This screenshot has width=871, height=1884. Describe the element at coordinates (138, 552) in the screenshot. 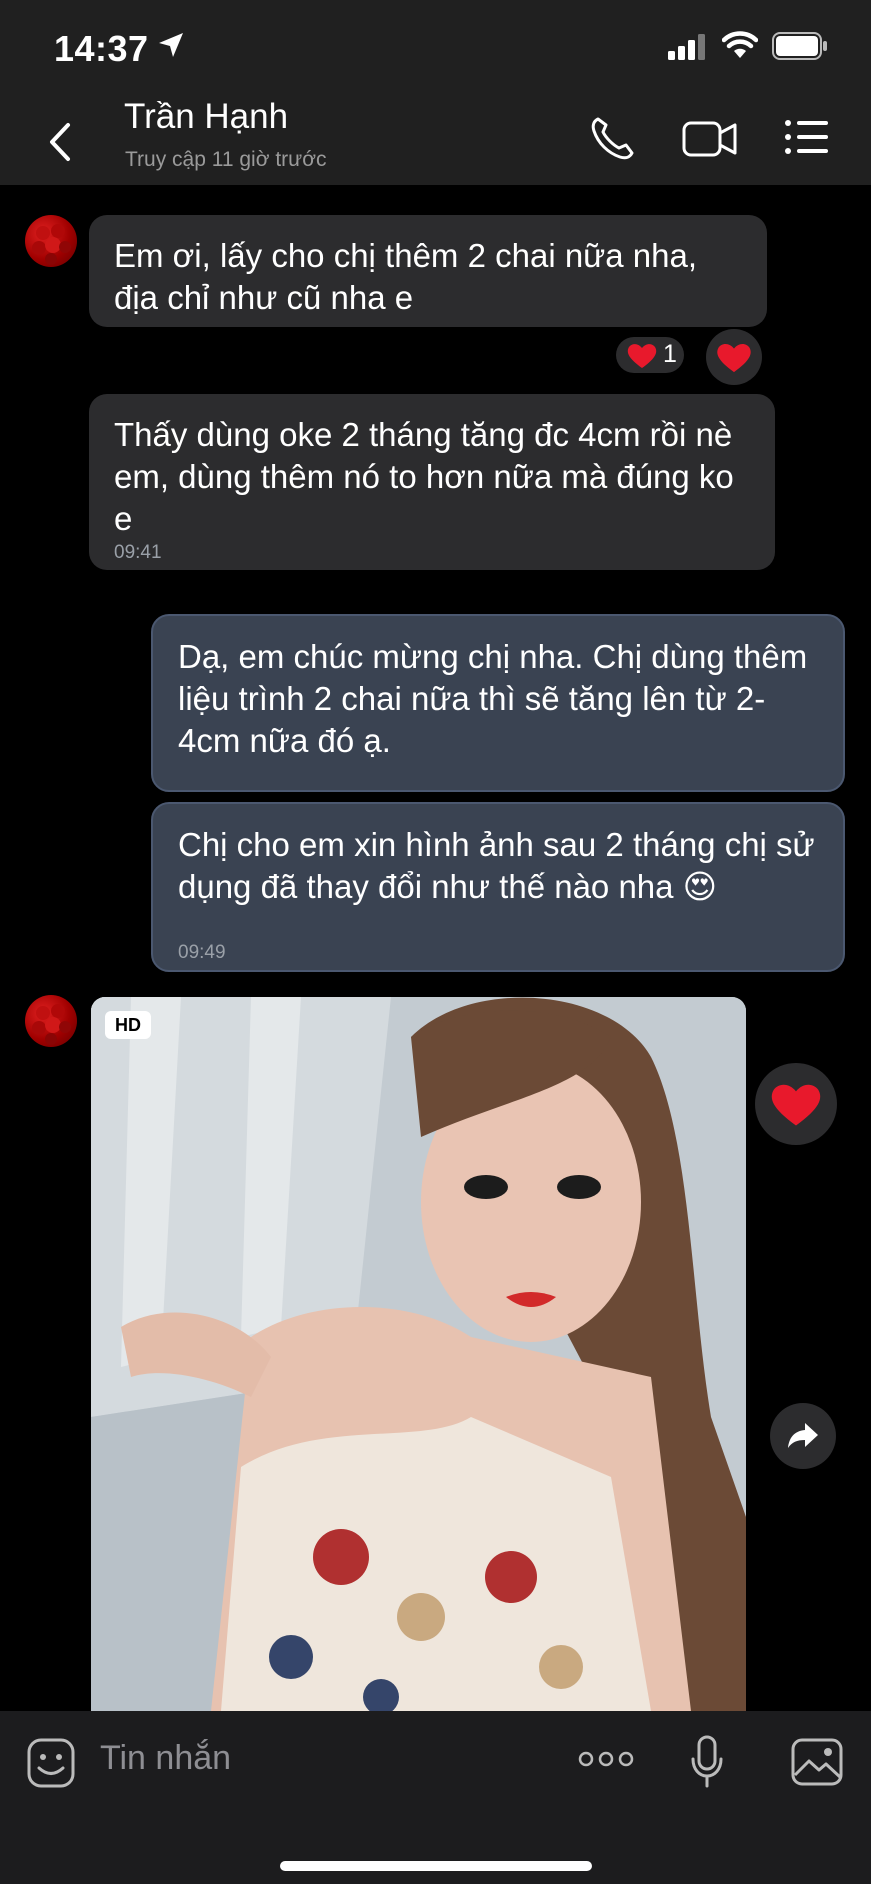

I see `message-time: 09:41` at that location.